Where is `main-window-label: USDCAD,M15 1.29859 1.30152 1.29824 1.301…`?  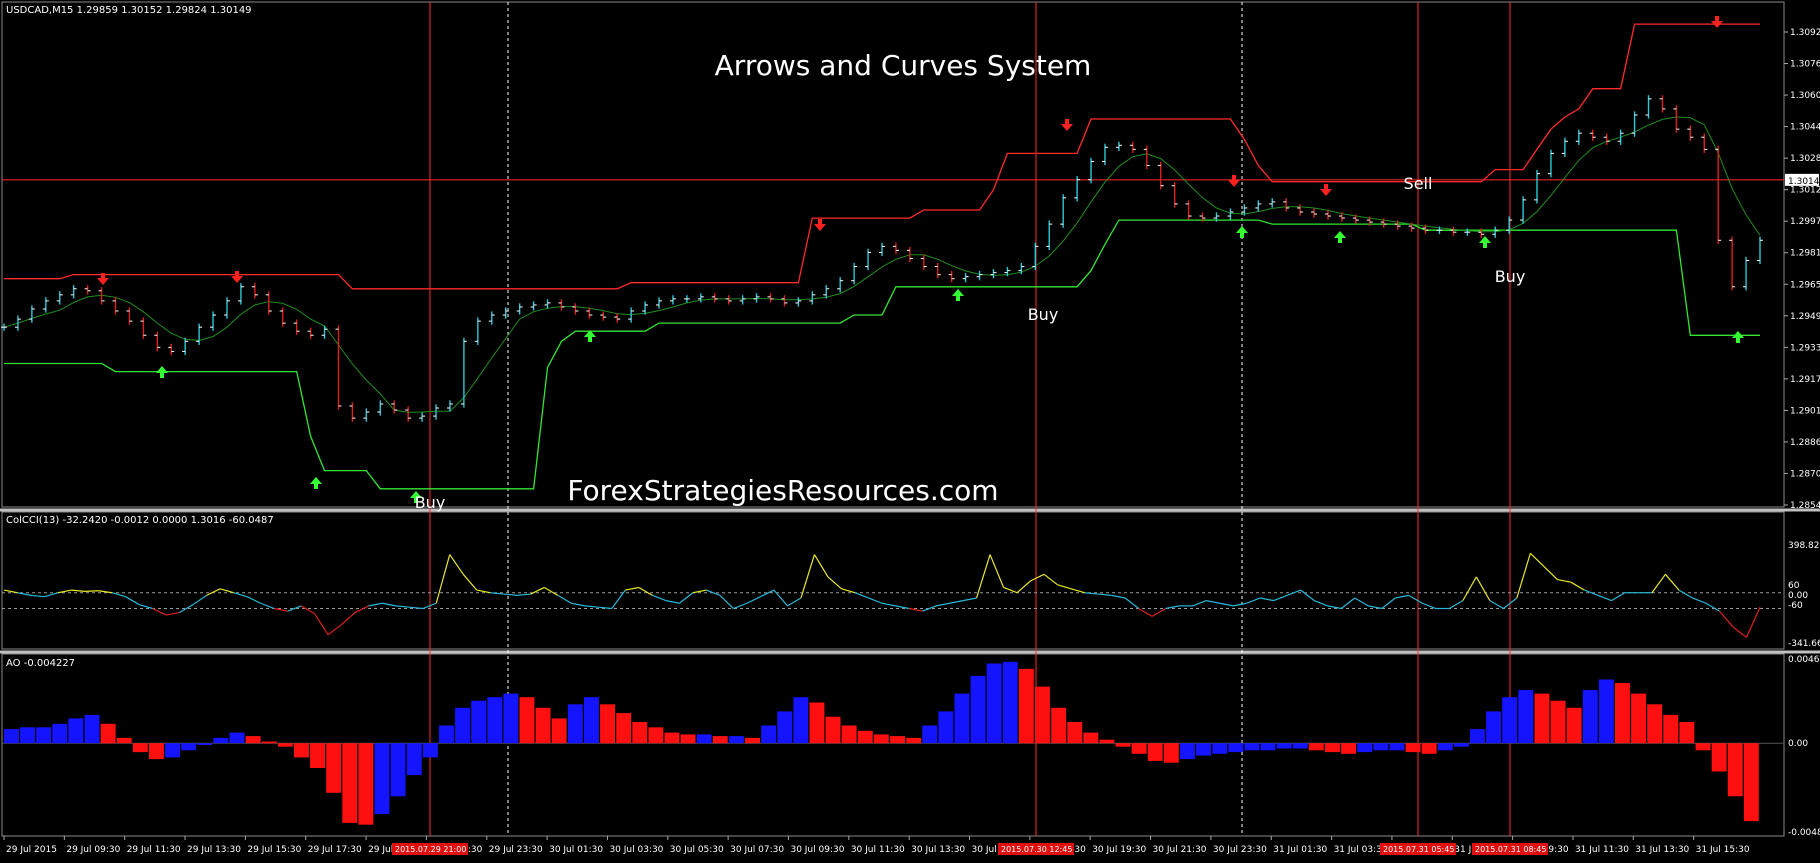 main-window-label: USDCAD,M15 1.29859 1.30152 1.29824 1.301… is located at coordinates (129, 10).